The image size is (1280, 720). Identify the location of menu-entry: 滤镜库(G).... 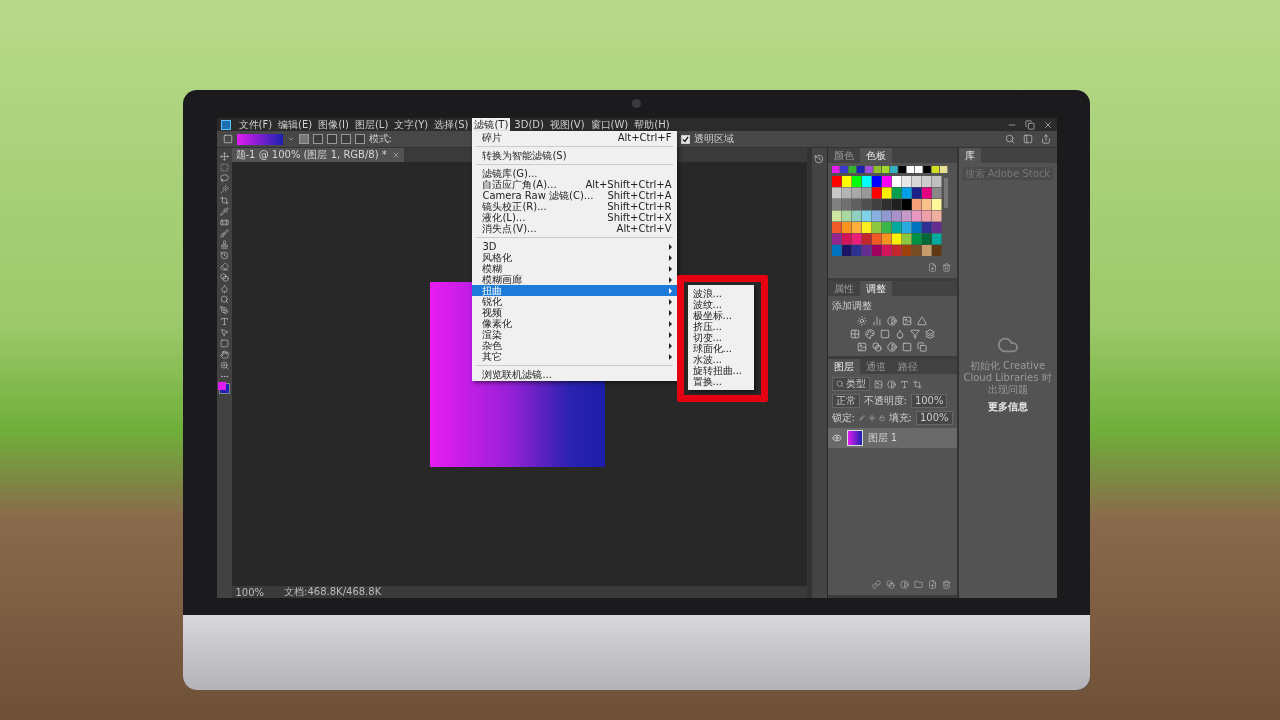
(574, 173).